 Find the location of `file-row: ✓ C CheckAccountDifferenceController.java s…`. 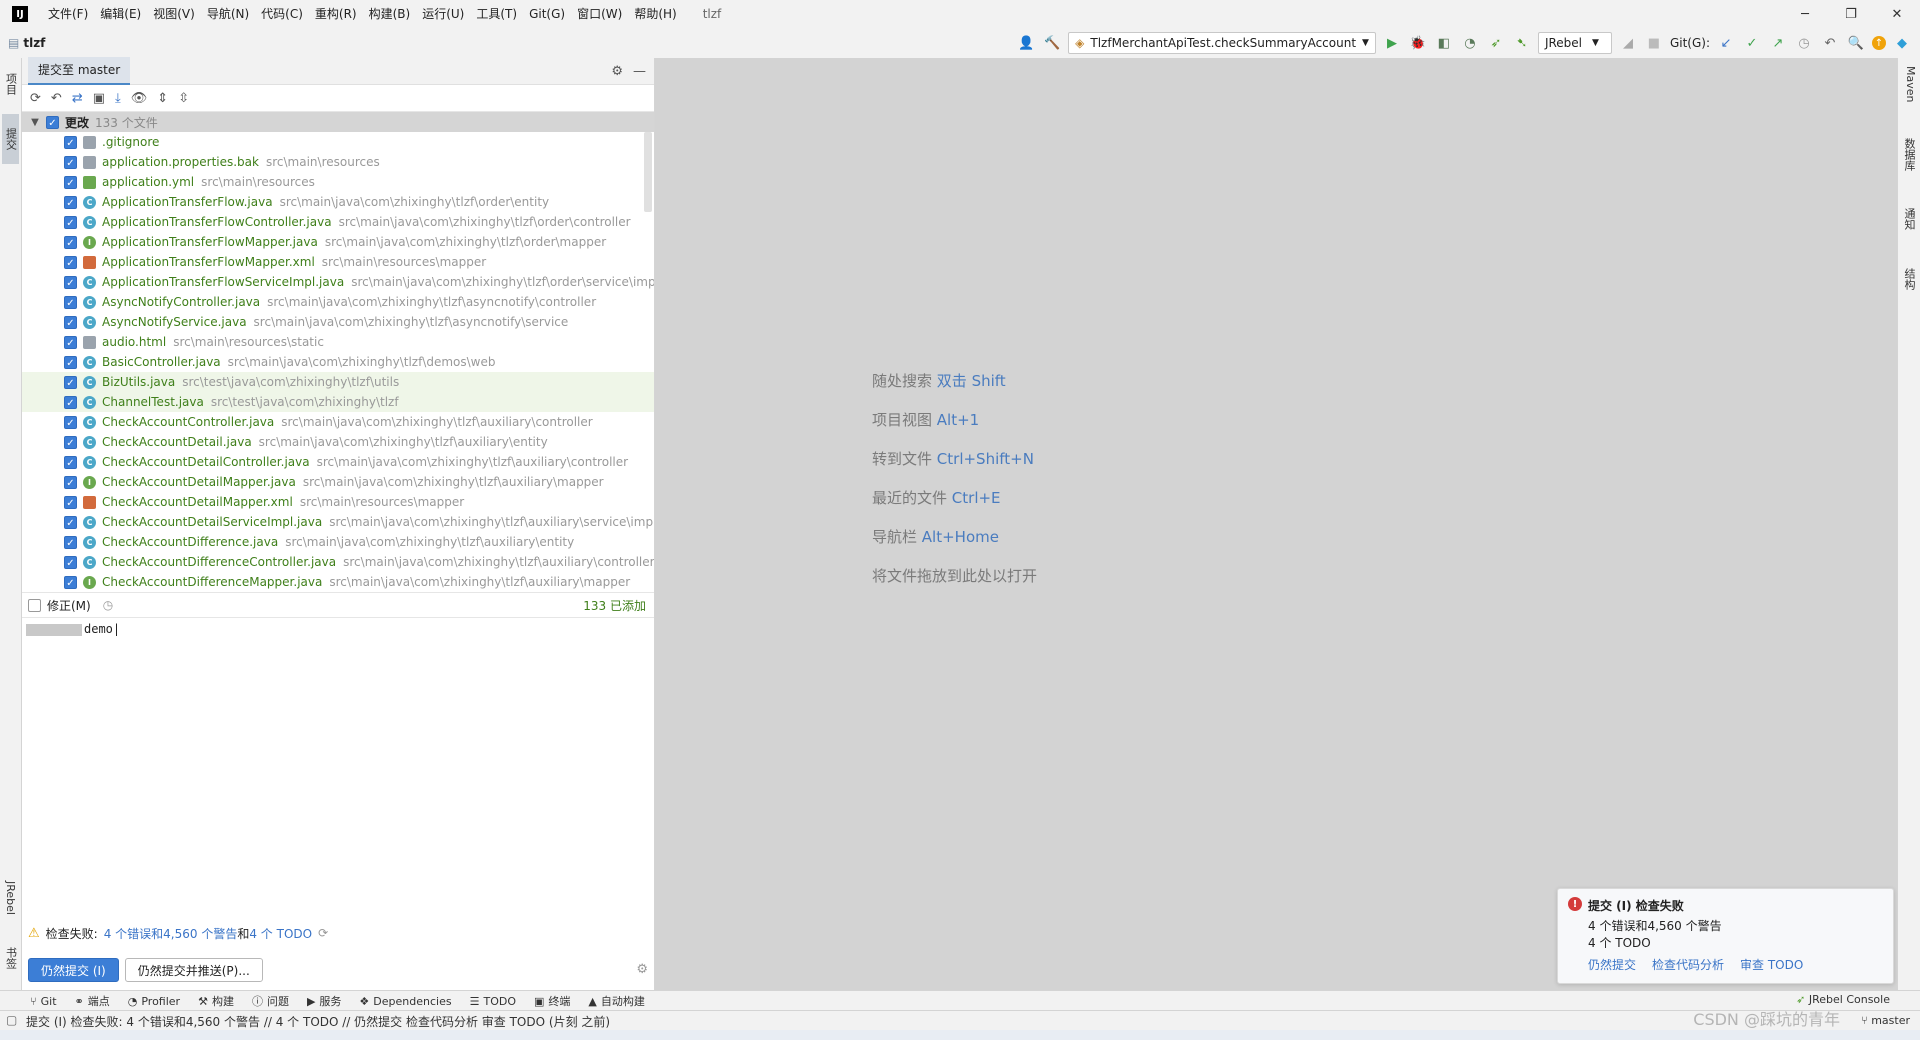

file-row: ✓ C CheckAccountDifferenceController.java s… is located at coordinates (338, 562).